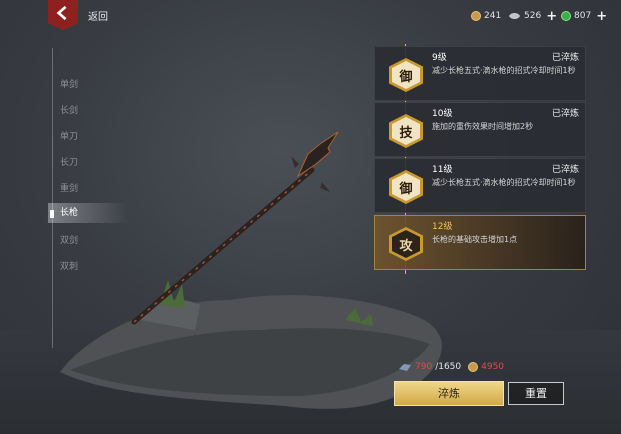 This screenshot has height=434, width=621. I want to click on reset-button: 重置, so click(536, 393).